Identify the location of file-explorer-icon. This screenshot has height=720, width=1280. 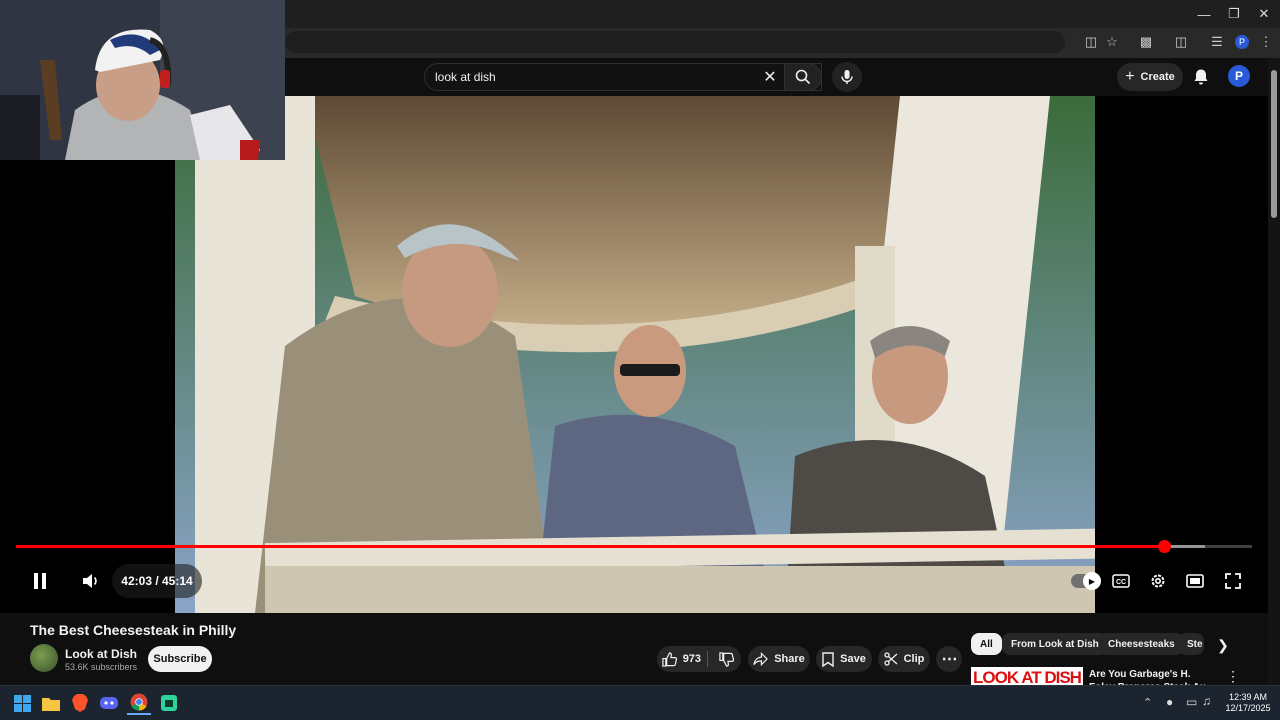
(51, 703).